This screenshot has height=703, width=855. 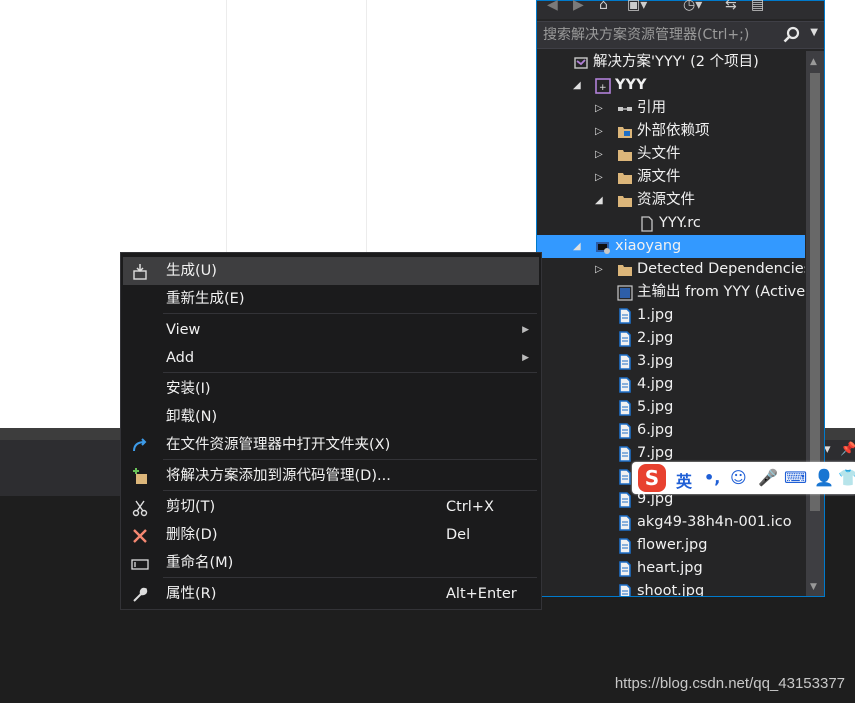 I want to click on tree-item: ▷ 外部依赖项, so click(x=671, y=131).